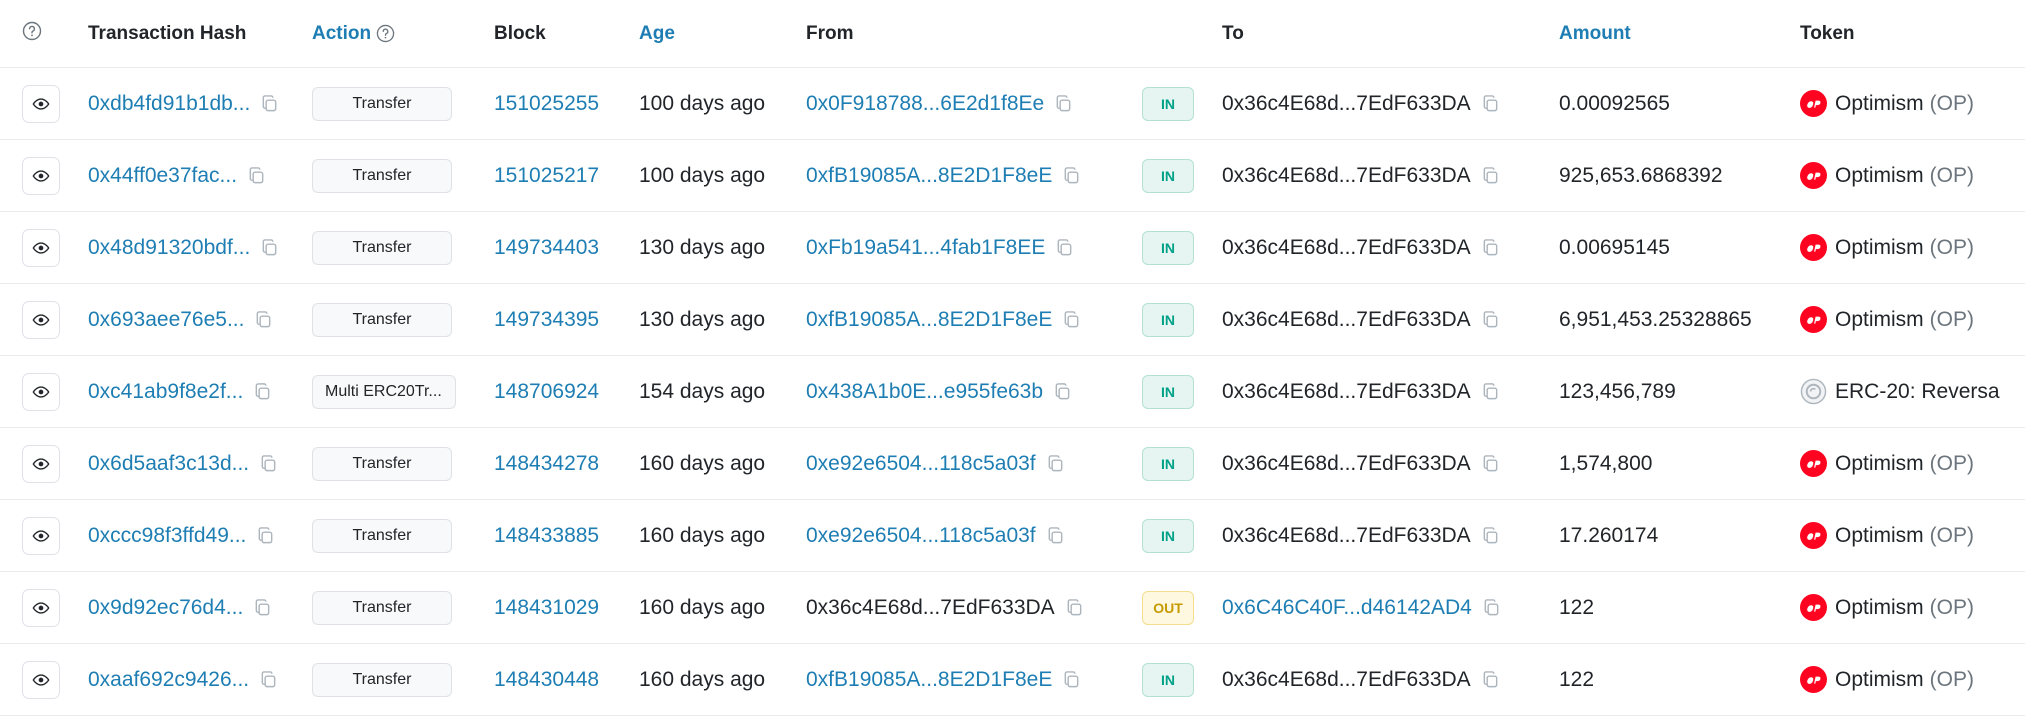 This screenshot has width=2025, height=716. I want to click on block-link: 148430448, so click(546, 680).